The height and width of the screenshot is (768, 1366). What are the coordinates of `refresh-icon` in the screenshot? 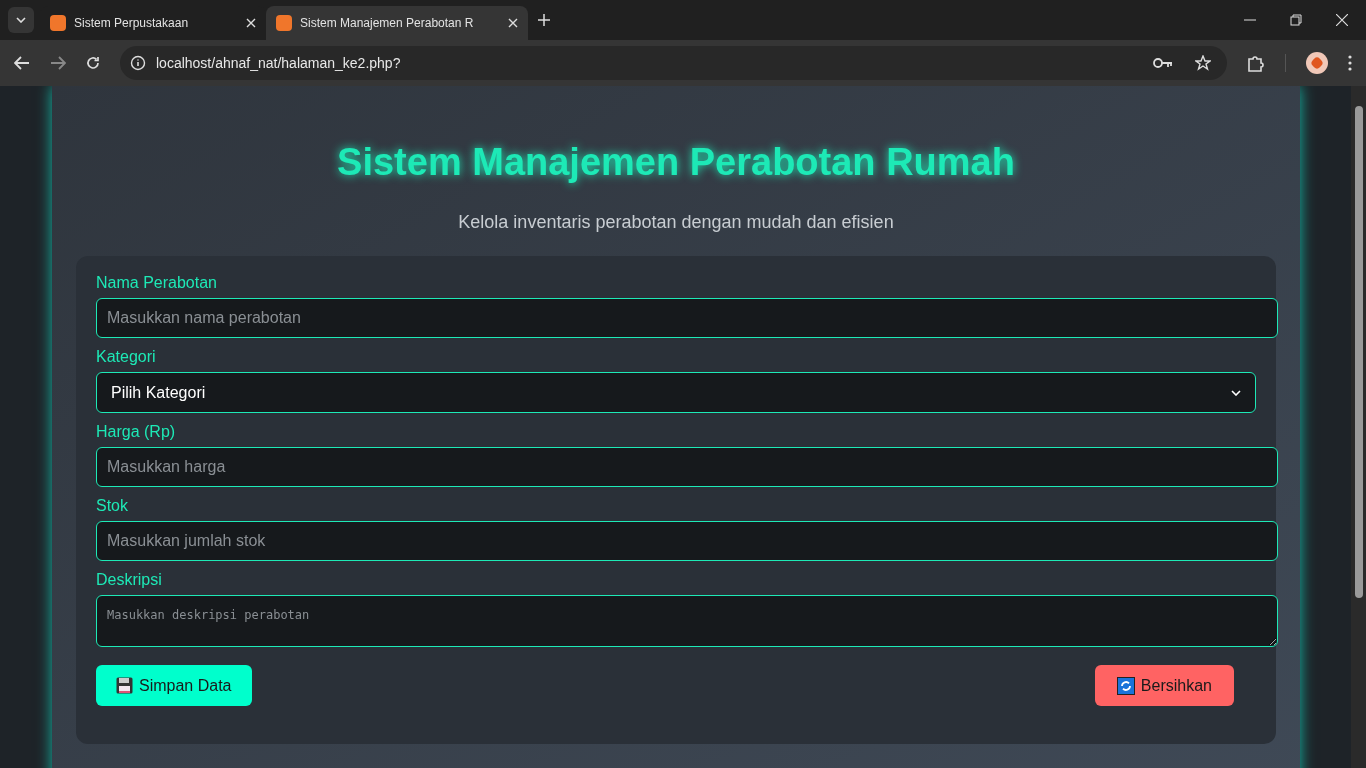 It's located at (1125, 685).